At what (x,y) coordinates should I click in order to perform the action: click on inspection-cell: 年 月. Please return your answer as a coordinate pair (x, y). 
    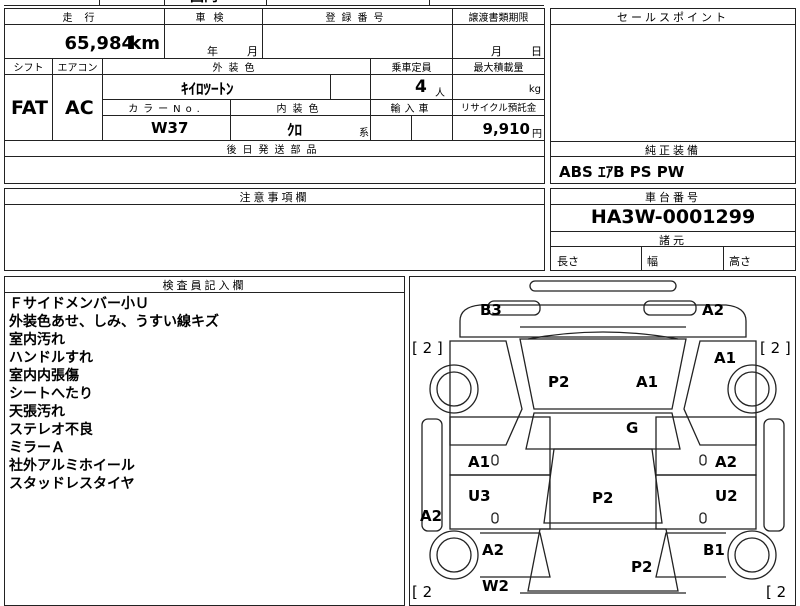
    Looking at the image, I should click on (214, 42).